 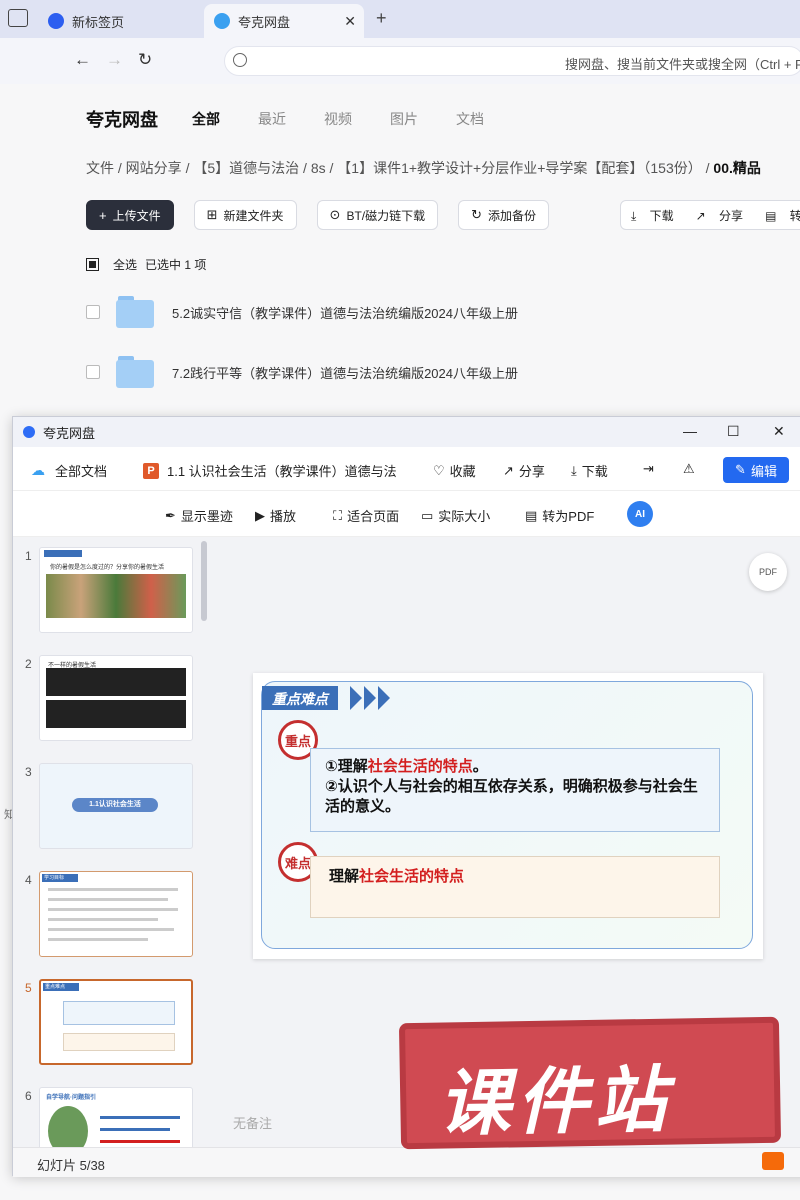 What do you see at coordinates (412, 876) in the screenshot?
I see `hard-highlight: 社会生活的特点` at bounding box center [412, 876].